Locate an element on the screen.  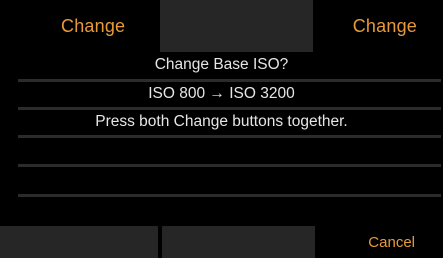
left-change-softkey: Change is located at coordinates (80, 26).